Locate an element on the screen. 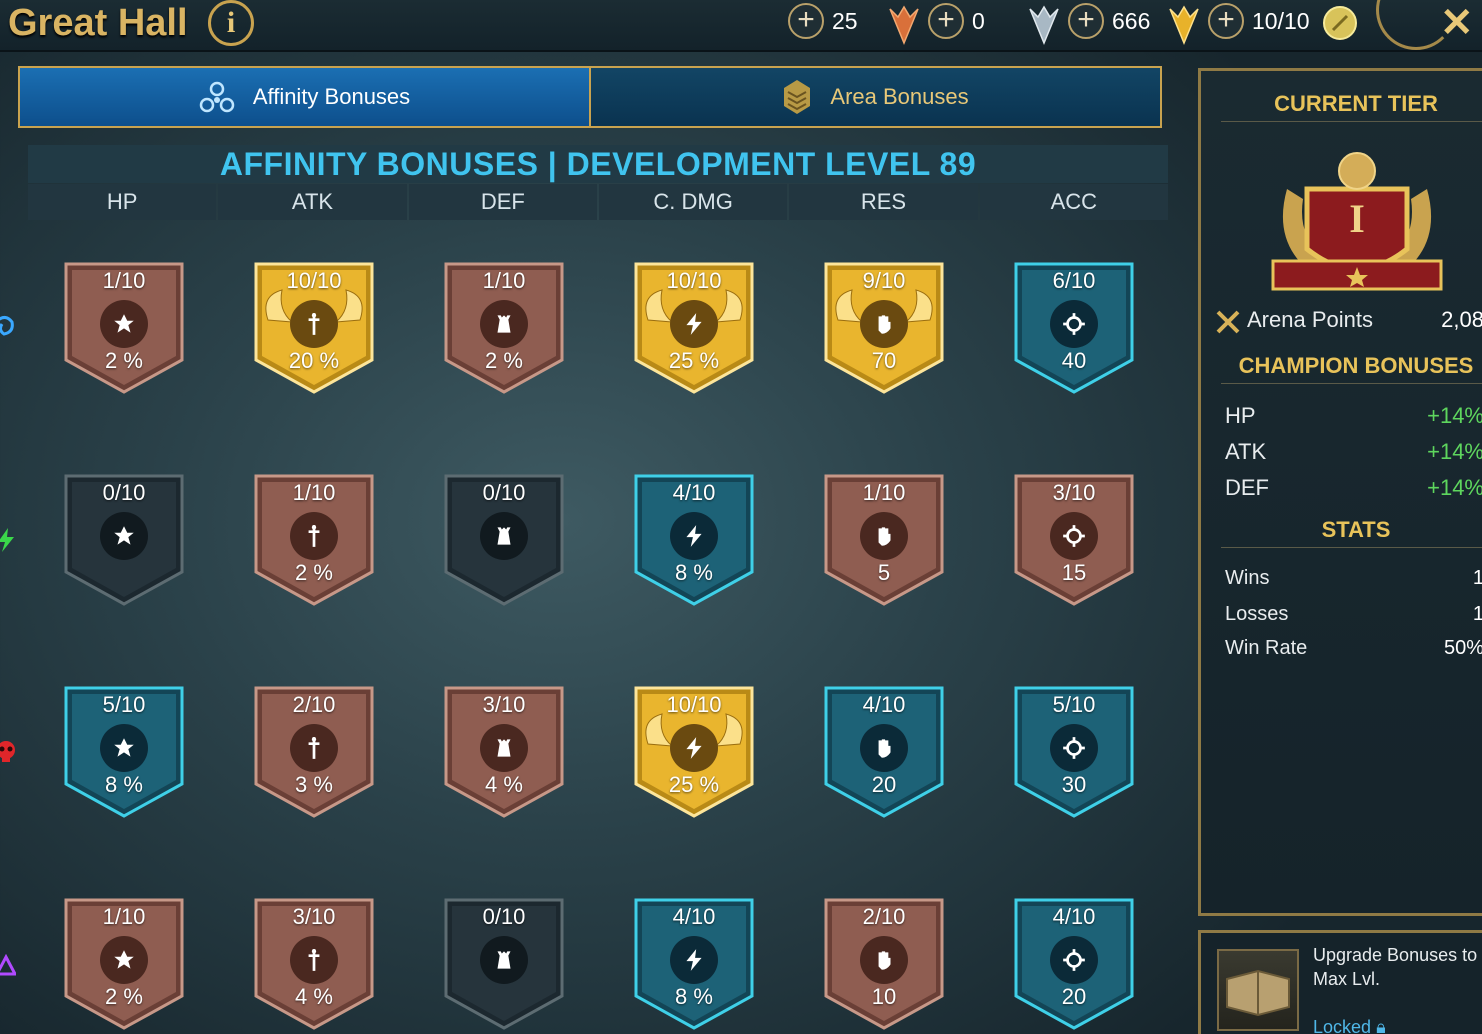  bonus-hp-label: HP is located at coordinates (1240, 415).